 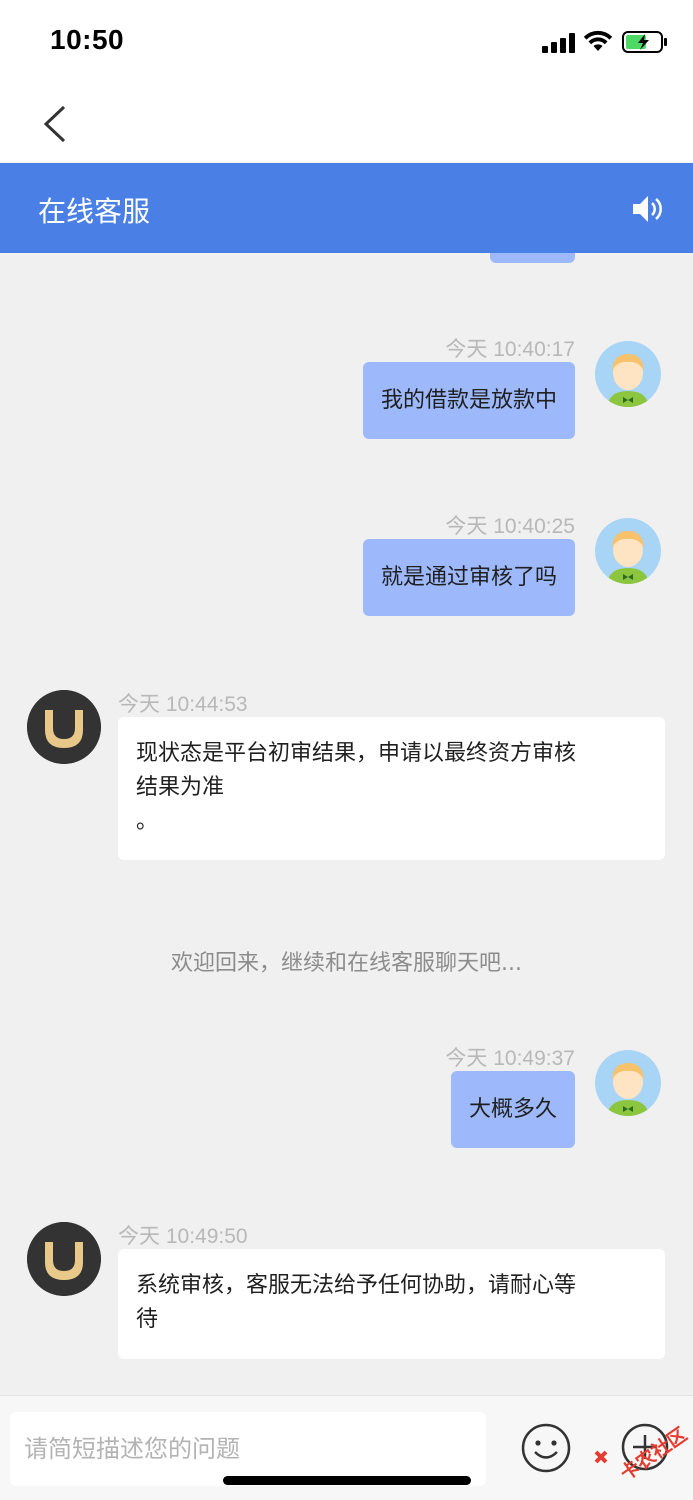 What do you see at coordinates (183, 1236) in the screenshot?
I see `message-timestamp: 今天 10:49:50` at bounding box center [183, 1236].